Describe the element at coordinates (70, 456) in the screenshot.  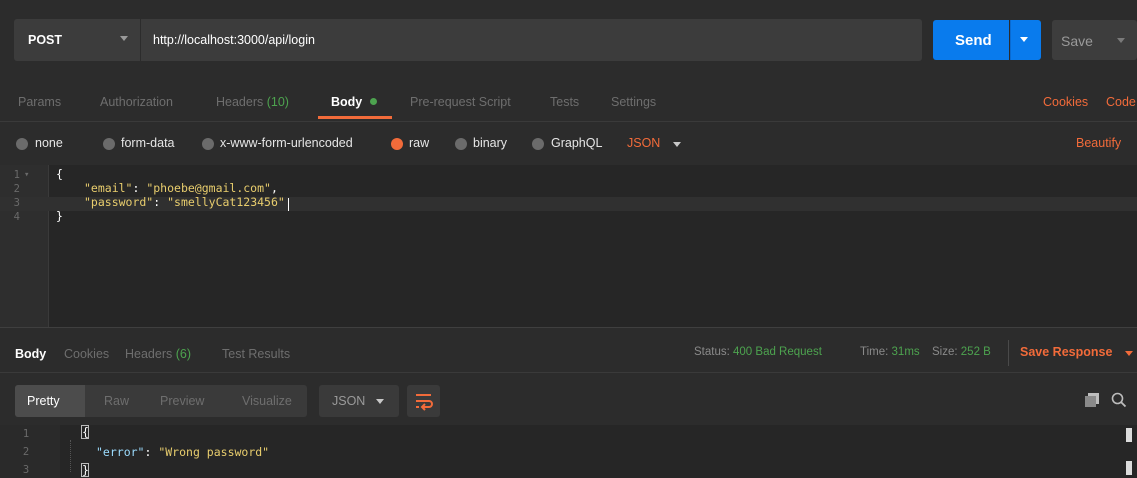
I see `indent-guide` at that location.